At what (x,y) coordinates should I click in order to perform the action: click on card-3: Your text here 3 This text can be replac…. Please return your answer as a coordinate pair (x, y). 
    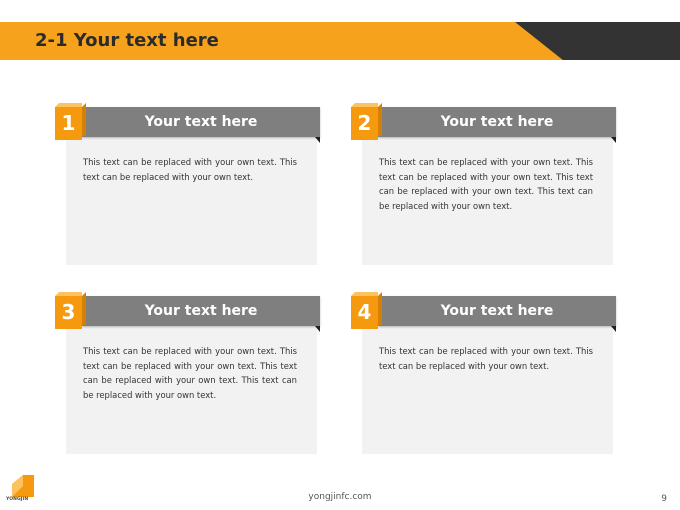
    Looking at the image, I should click on (187, 377).